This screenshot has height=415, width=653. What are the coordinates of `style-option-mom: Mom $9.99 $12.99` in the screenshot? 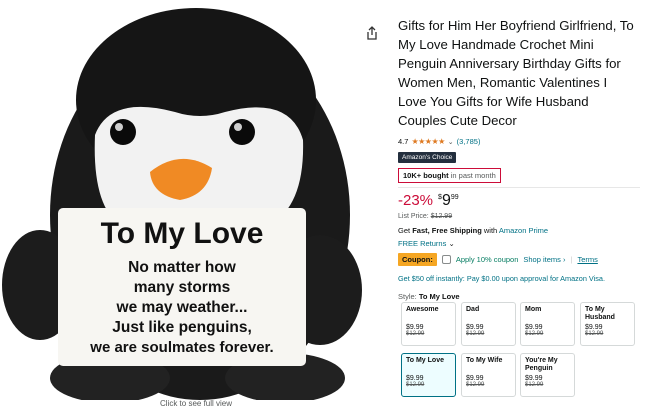 It's located at (547, 324).